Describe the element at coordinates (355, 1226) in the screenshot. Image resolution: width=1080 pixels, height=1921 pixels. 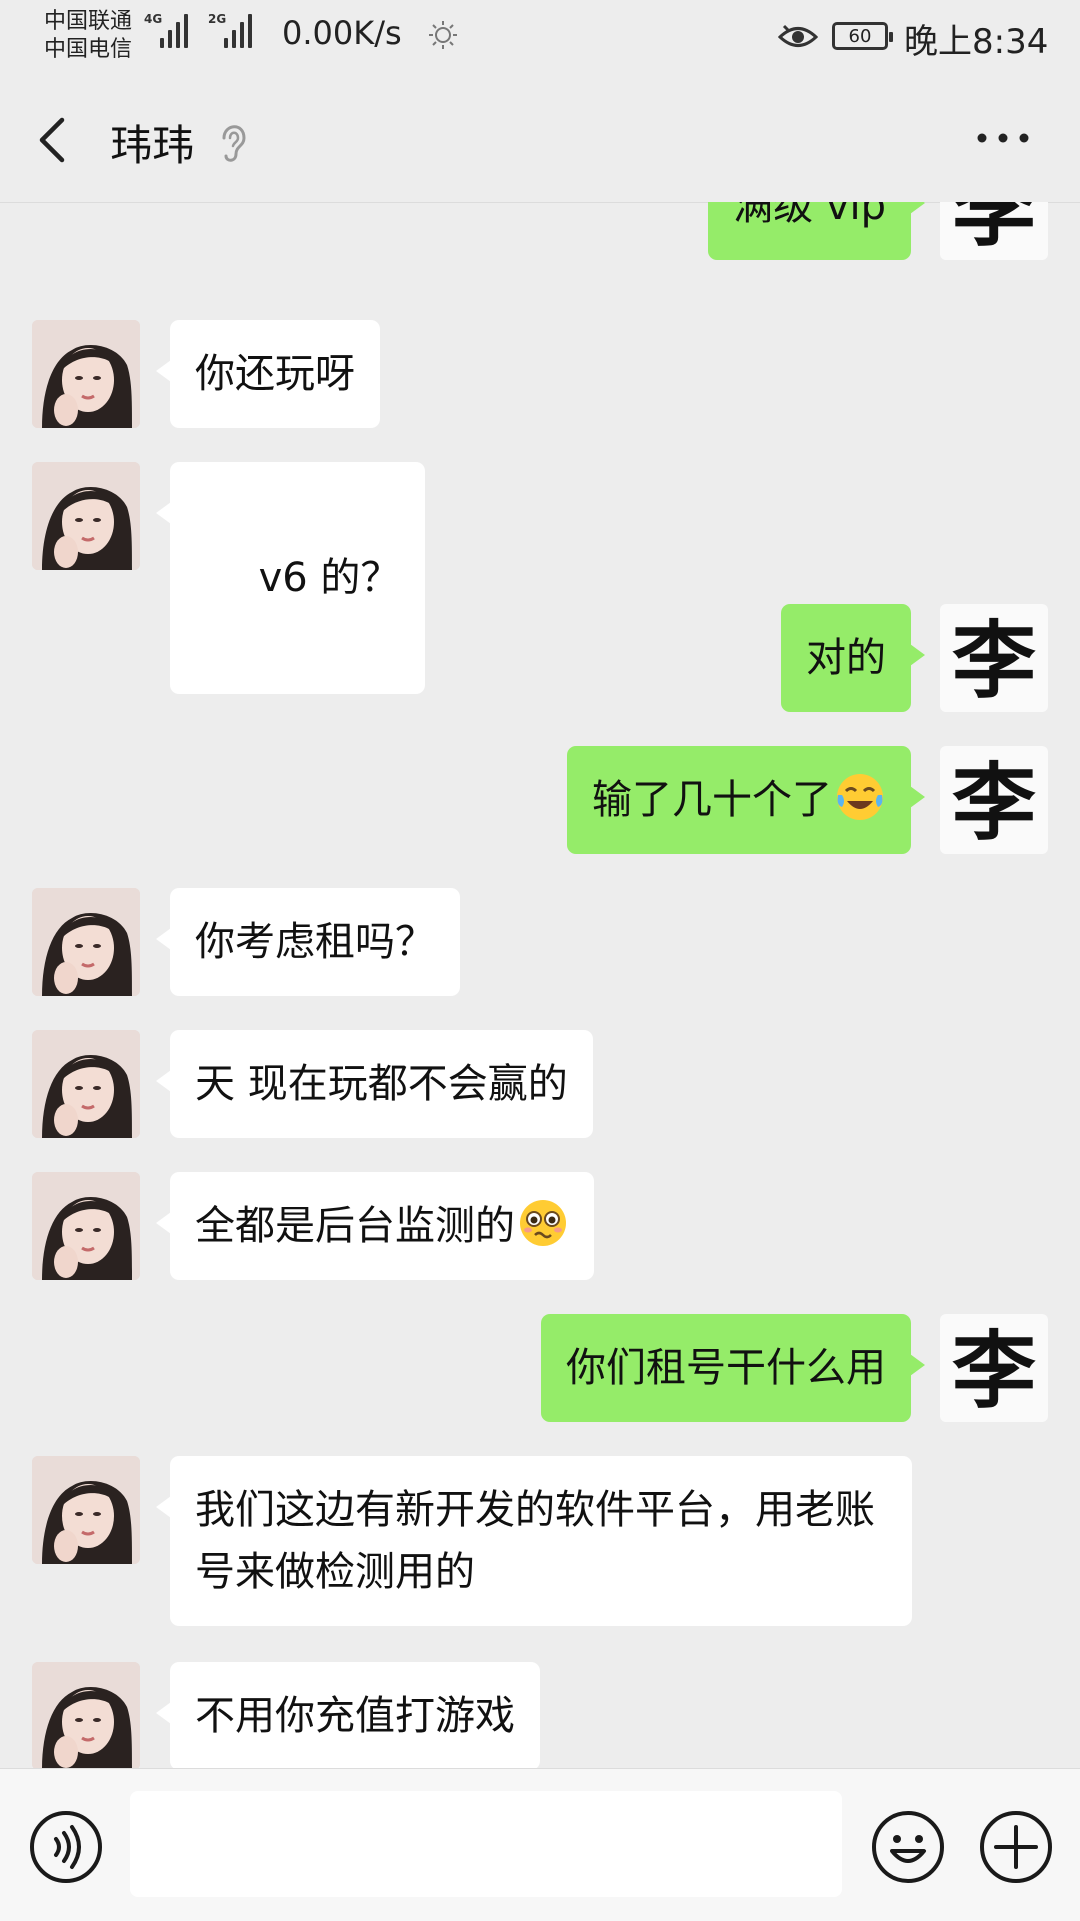
I see `message-text: 全都是后台监测的` at that location.